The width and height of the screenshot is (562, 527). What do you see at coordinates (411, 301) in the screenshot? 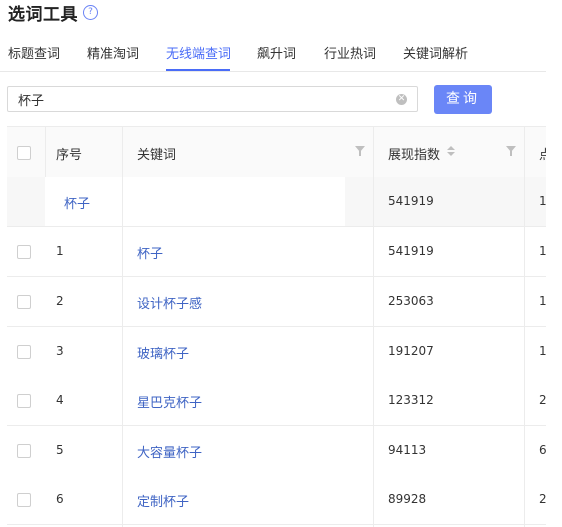
I see `row-impressions: 253063` at bounding box center [411, 301].